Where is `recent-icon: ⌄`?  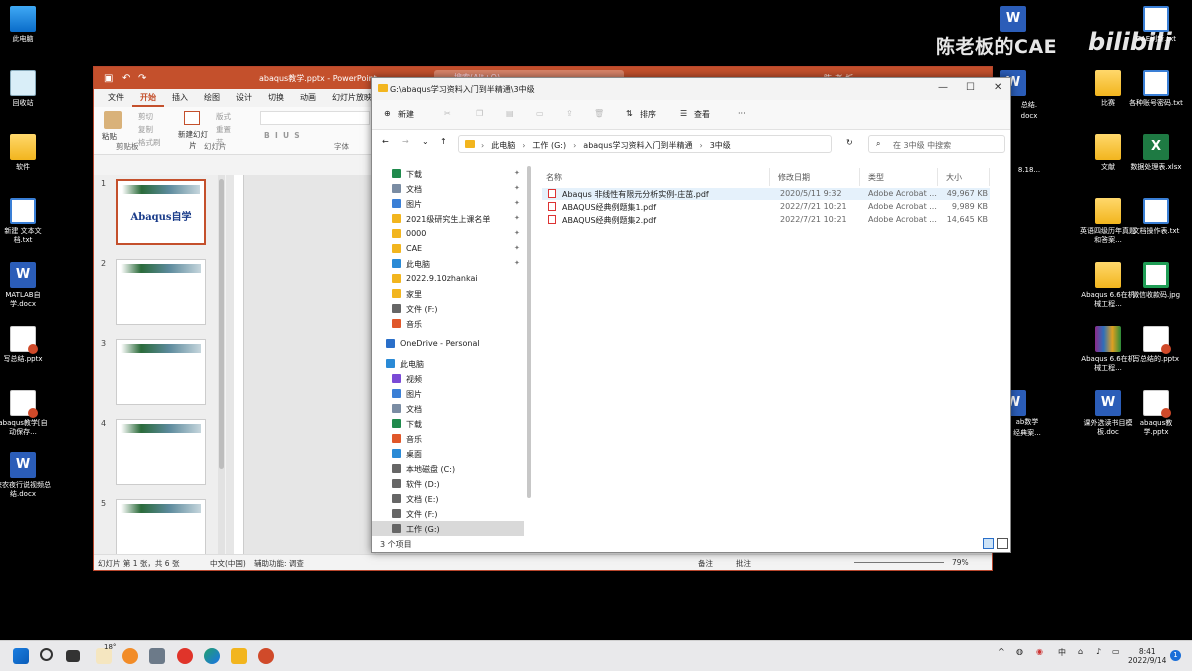
recent-icon: ⌄ is located at coordinates (425, 141).